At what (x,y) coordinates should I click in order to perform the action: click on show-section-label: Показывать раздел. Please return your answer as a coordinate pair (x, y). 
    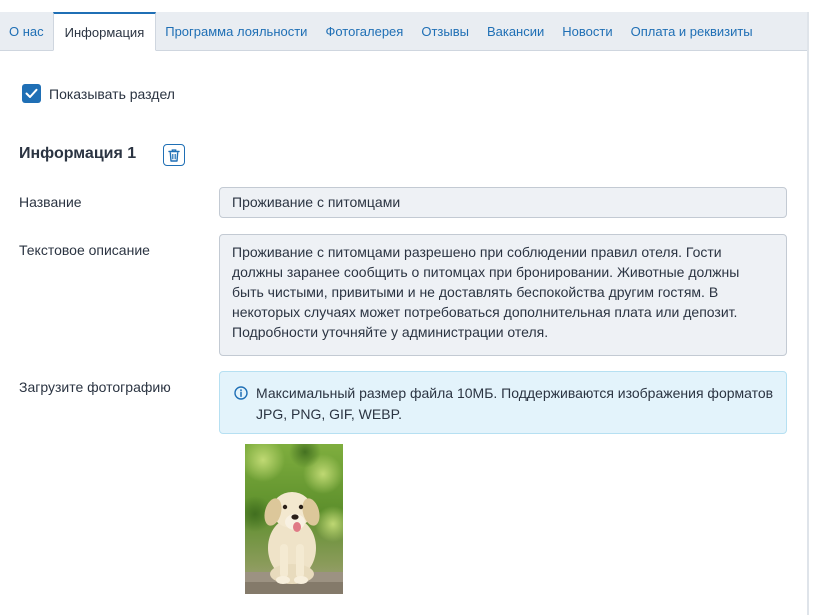
    Looking at the image, I should click on (112, 93).